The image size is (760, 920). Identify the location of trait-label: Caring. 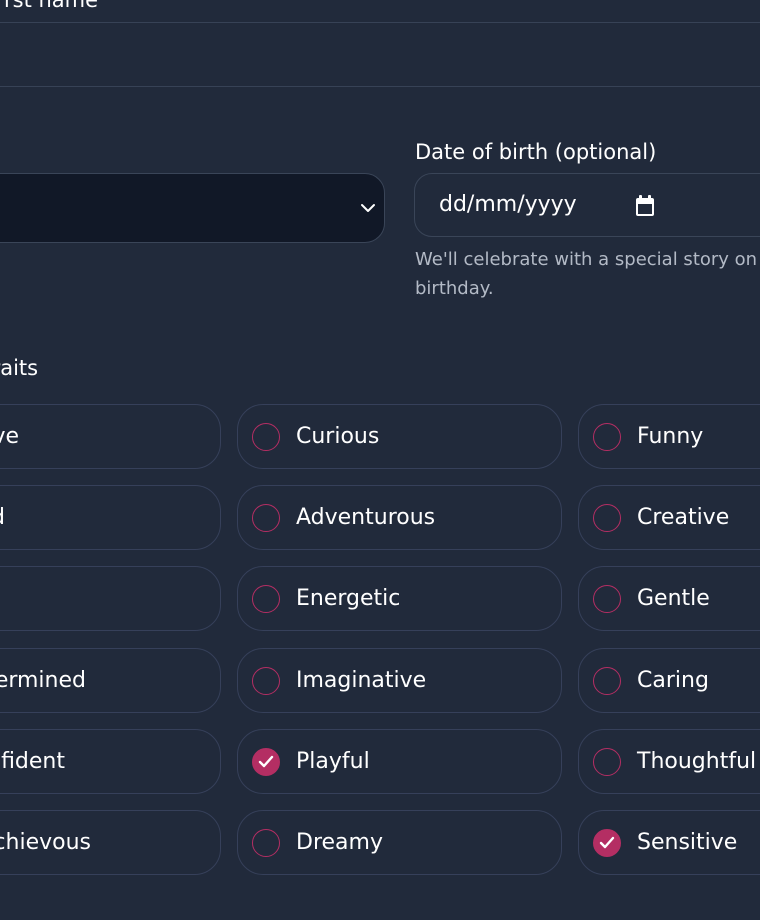
(673, 680).